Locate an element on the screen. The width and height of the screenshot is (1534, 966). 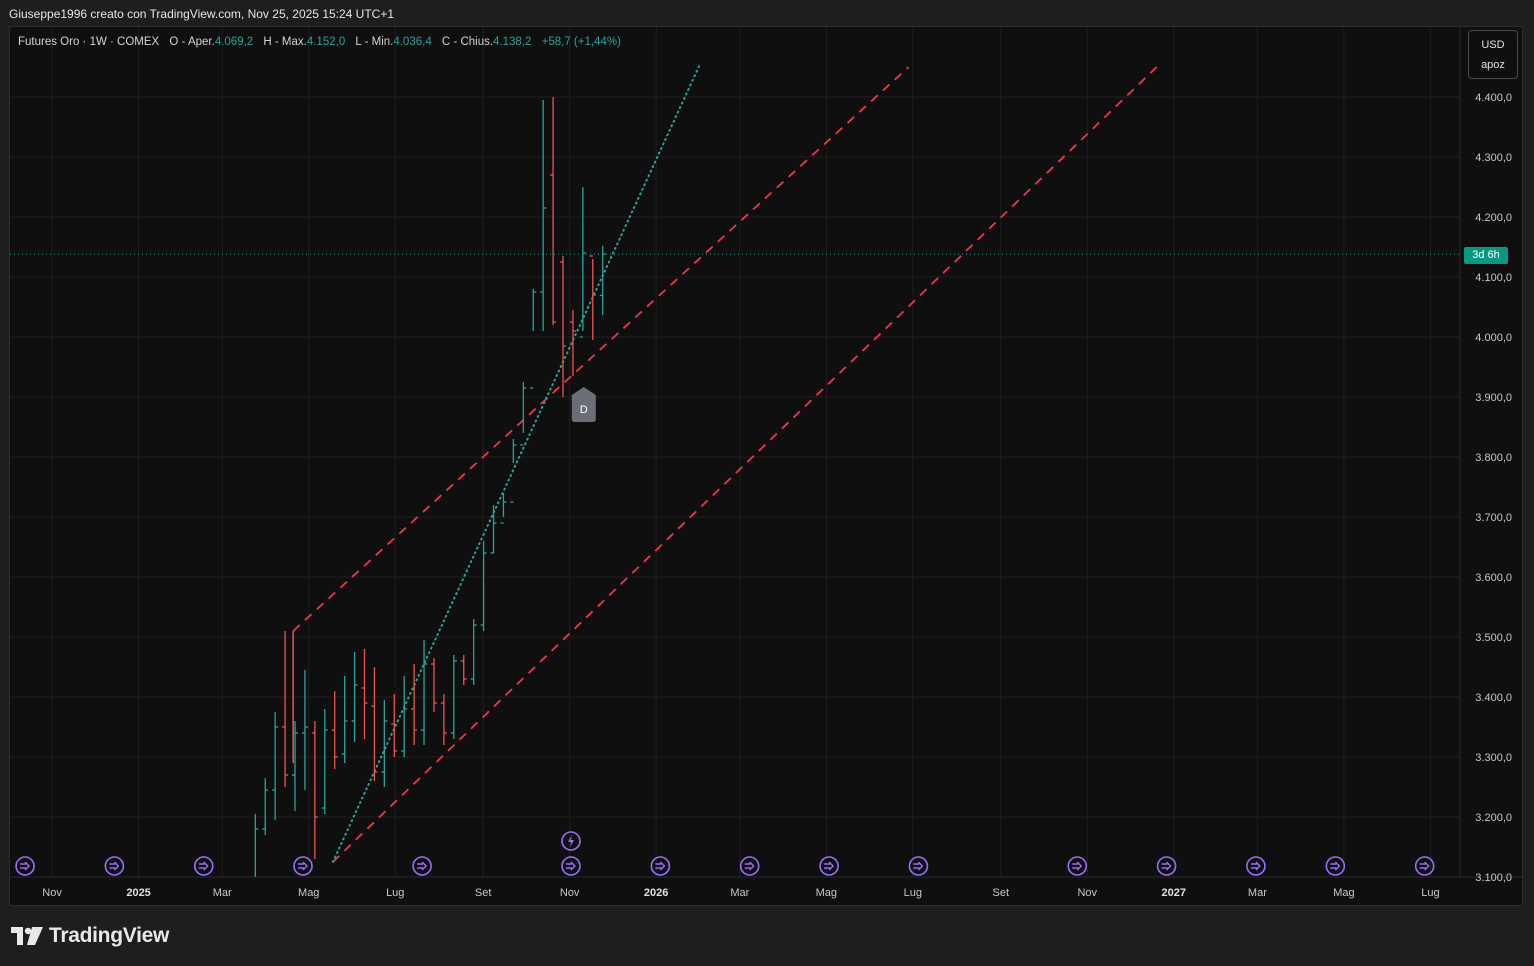
open-label: O - Aper. is located at coordinates (192, 42).